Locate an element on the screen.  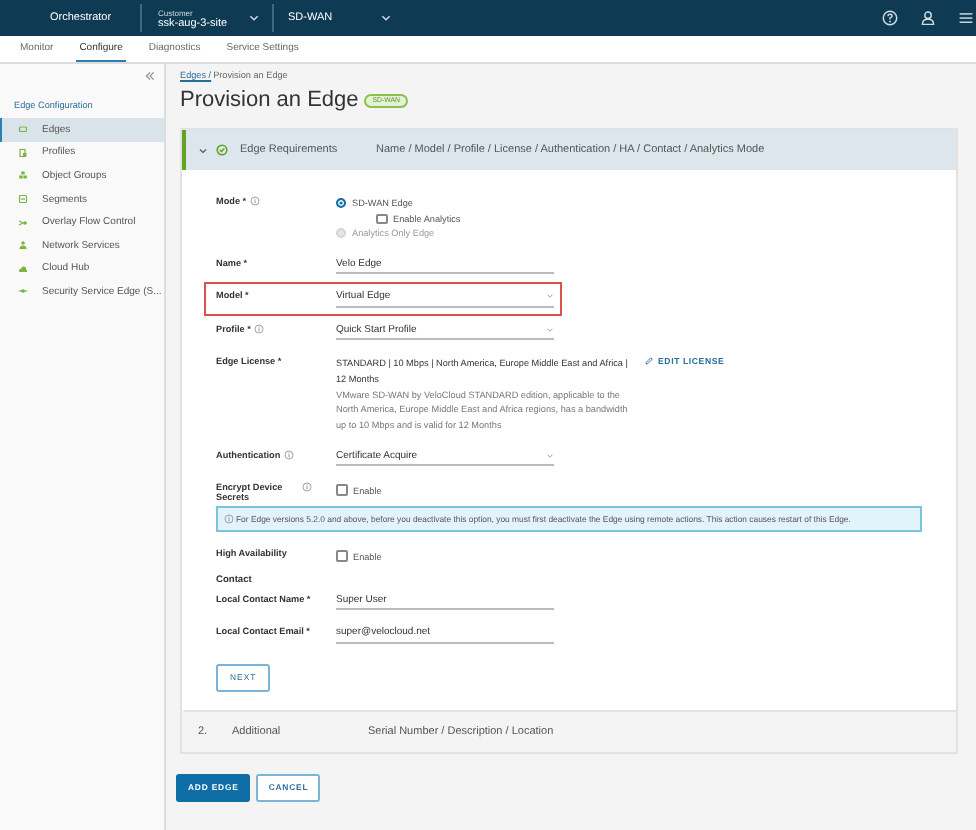
cloud-icon is located at coordinates (23, 268).